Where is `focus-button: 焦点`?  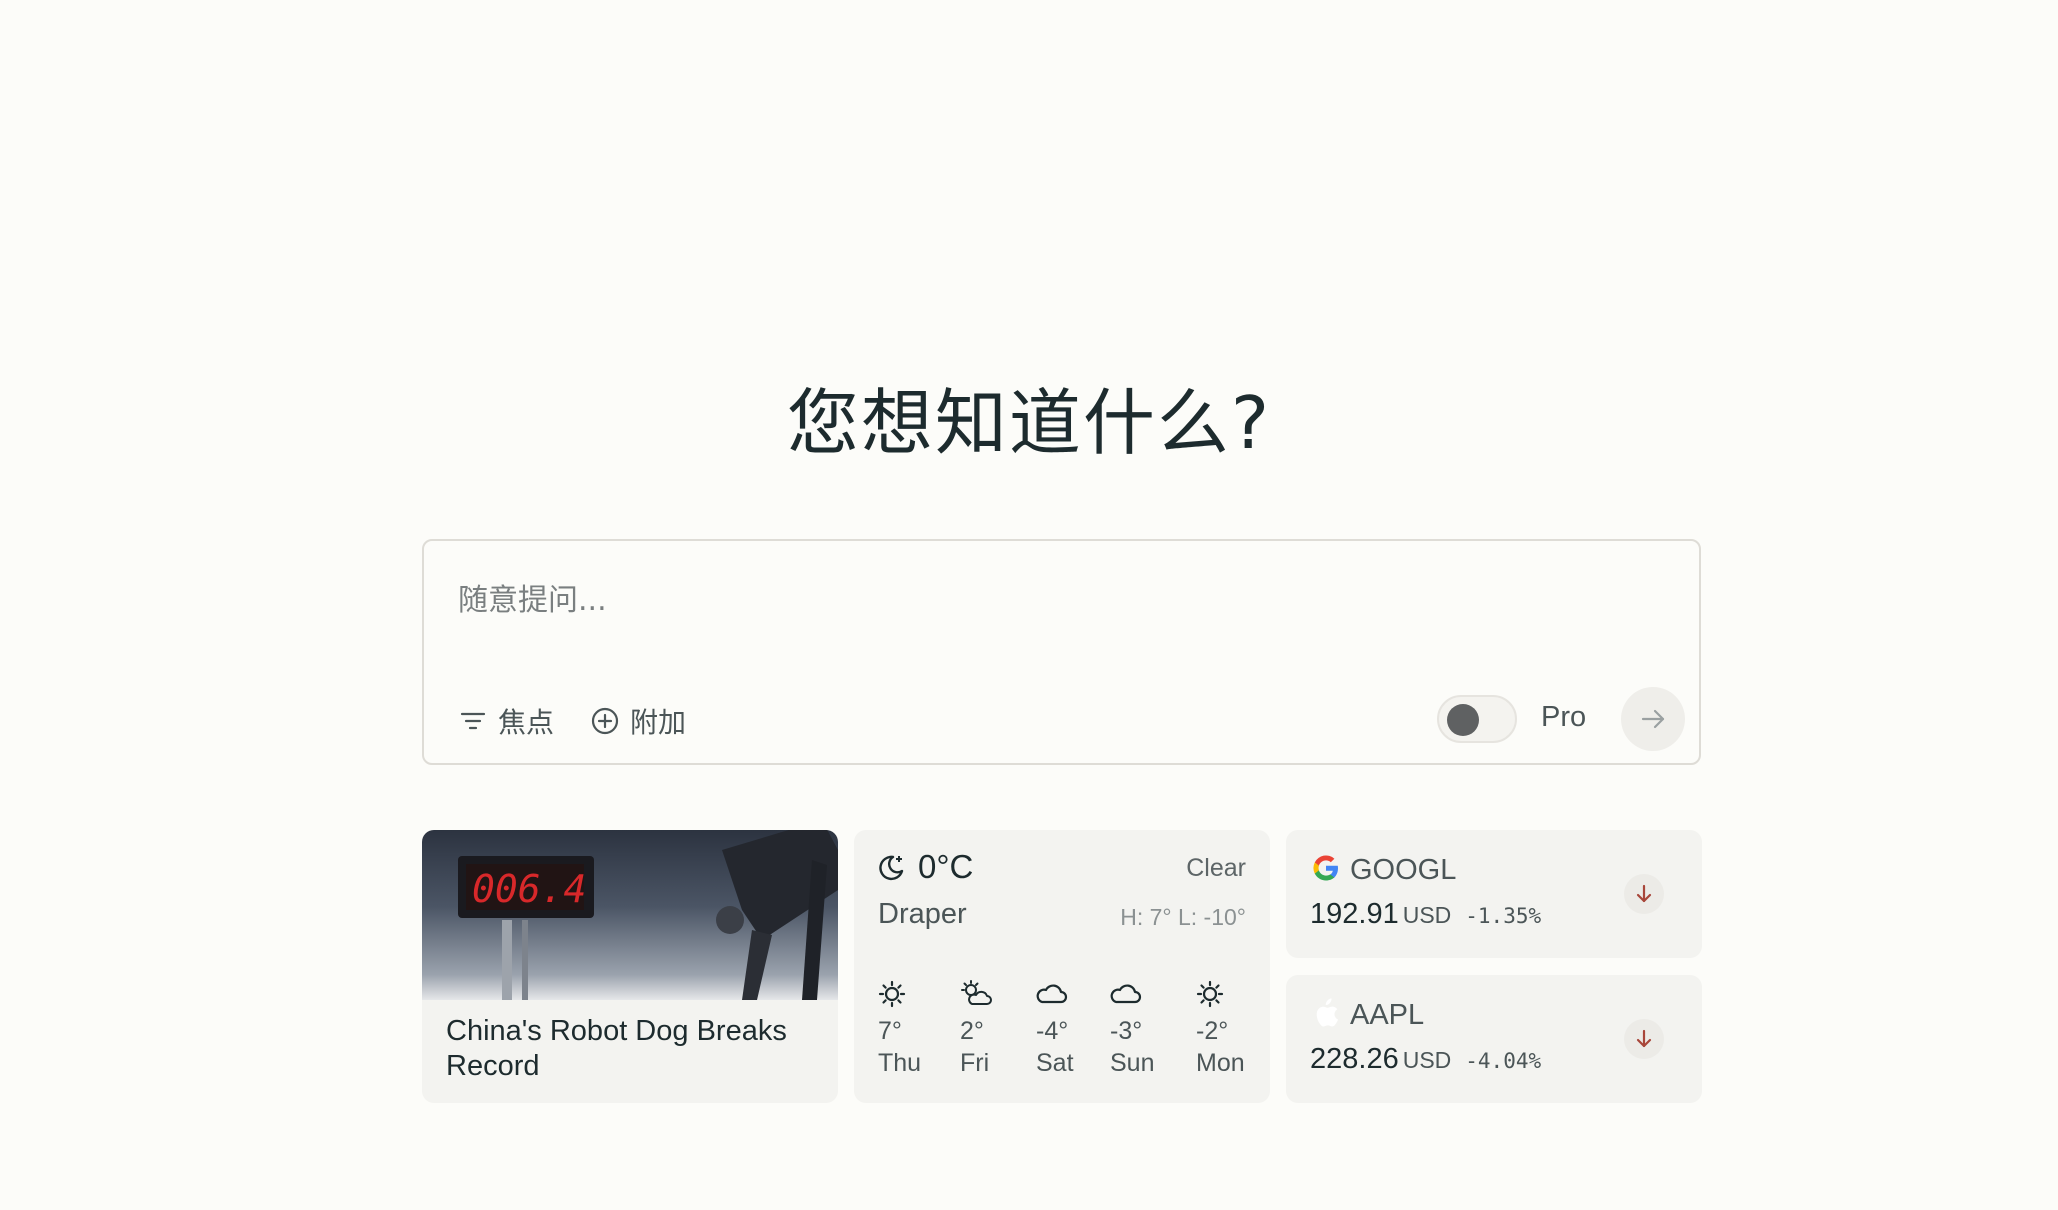
focus-button: 焦点 is located at coordinates (506, 721).